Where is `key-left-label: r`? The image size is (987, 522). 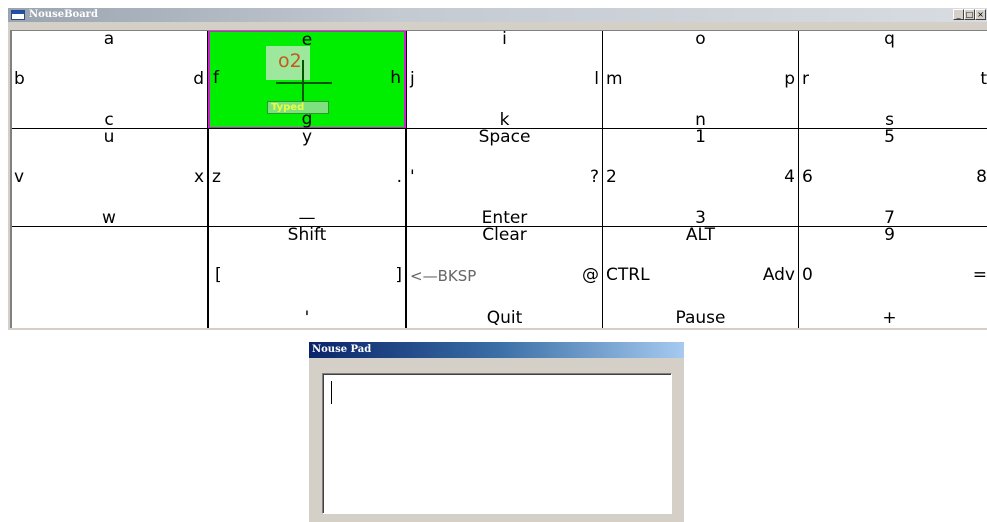 key-left-label: r is located at coordinates (805, 79).